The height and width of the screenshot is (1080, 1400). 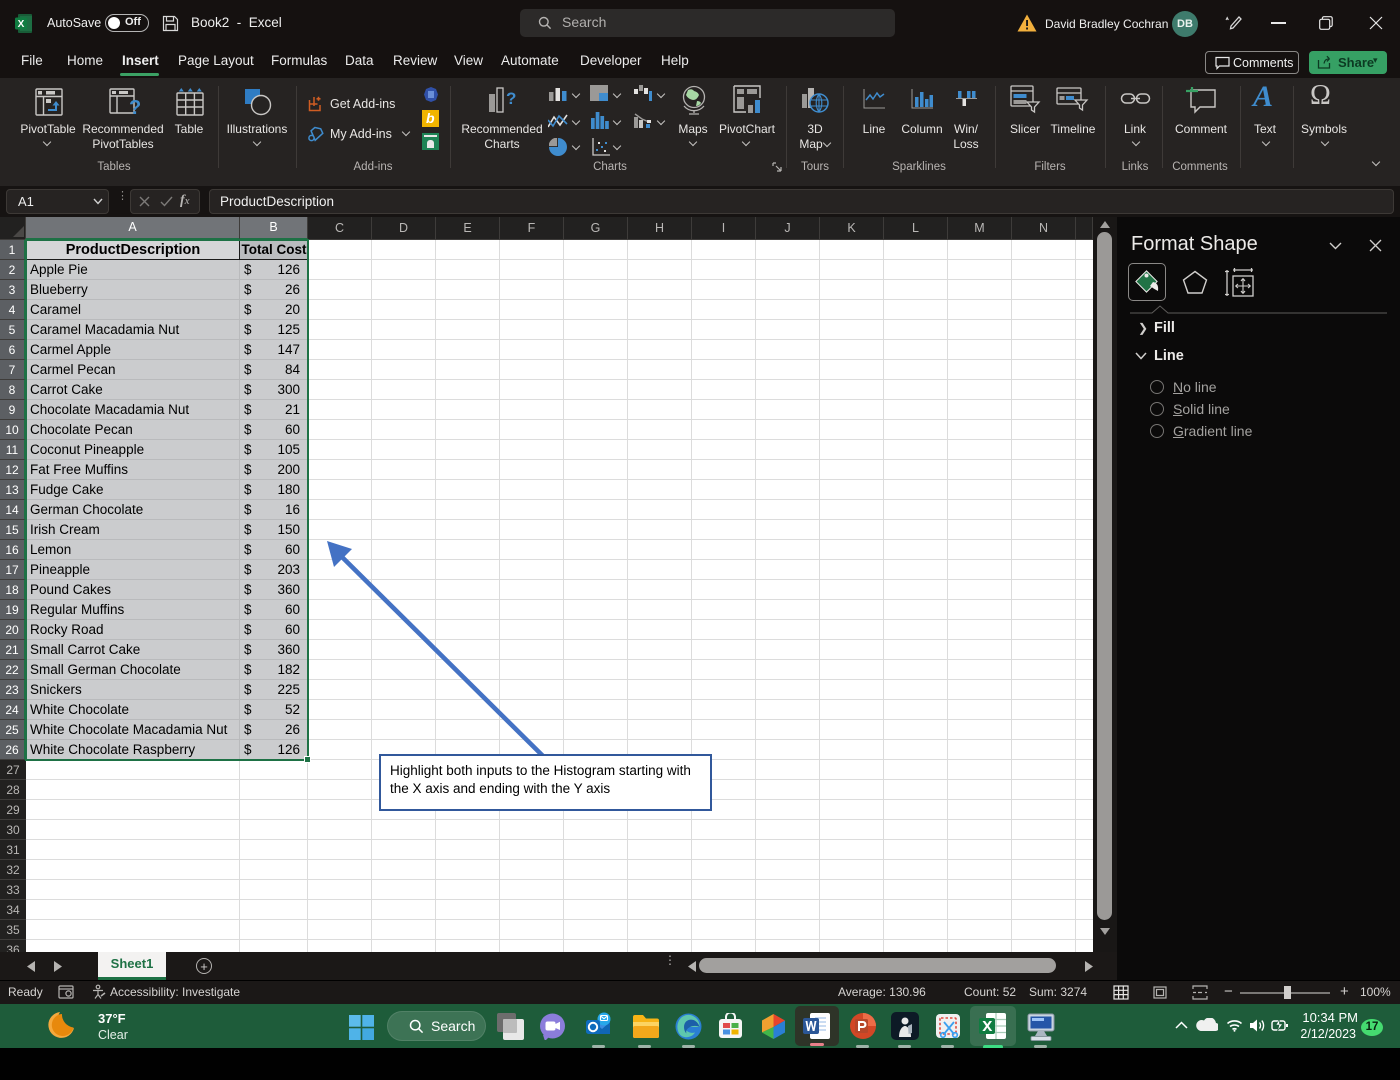 What do you see at coordinates (21, 24) in the screenshot?
I see `svg-text: X` at bounding box center [21, 24].